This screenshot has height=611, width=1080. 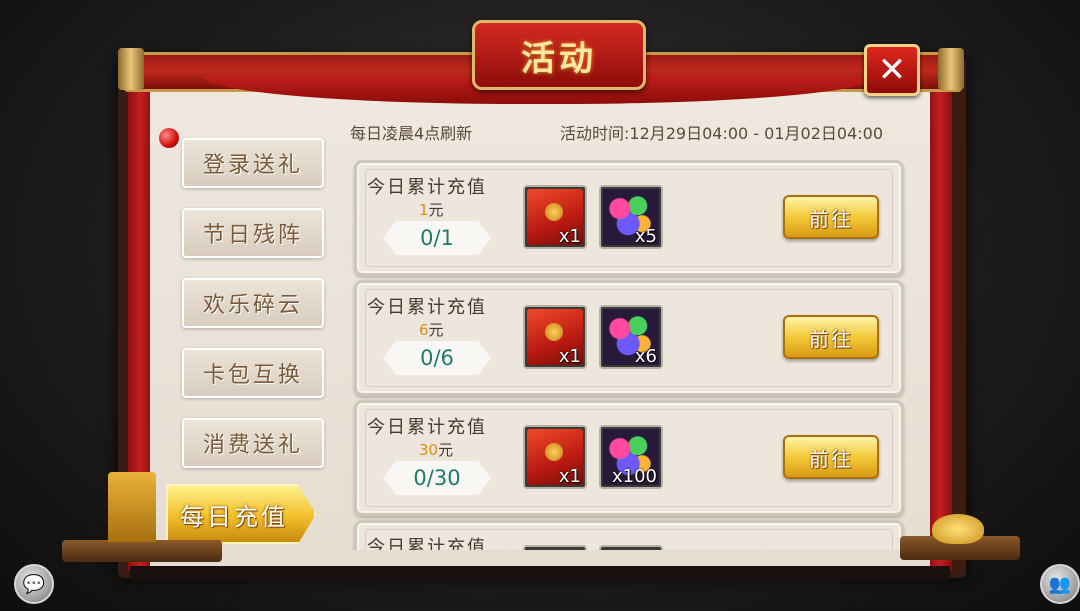 I want to click on reward-amount: 1元, so click(x=431, y=209).